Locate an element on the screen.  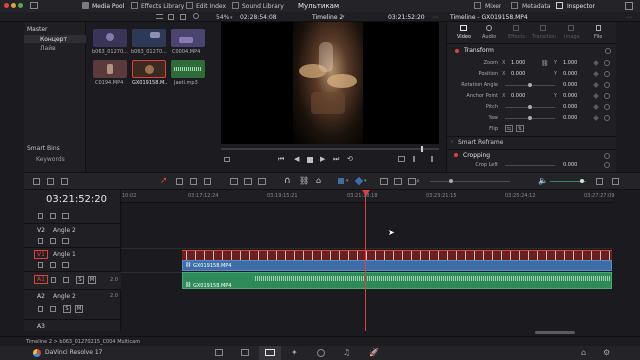
effects-library-icon is located at coordinates (134, 5).